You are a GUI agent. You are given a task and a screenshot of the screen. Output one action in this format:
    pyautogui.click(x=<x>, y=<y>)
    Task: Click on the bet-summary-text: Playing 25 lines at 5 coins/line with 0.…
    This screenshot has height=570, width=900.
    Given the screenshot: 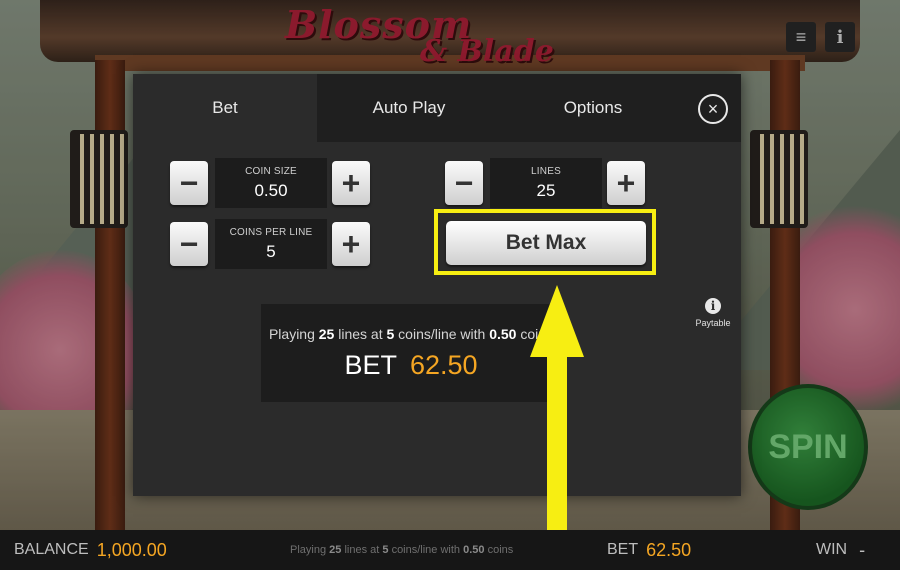 What is the action you would take?
    pyautogui.click(x=411, y=334)
    